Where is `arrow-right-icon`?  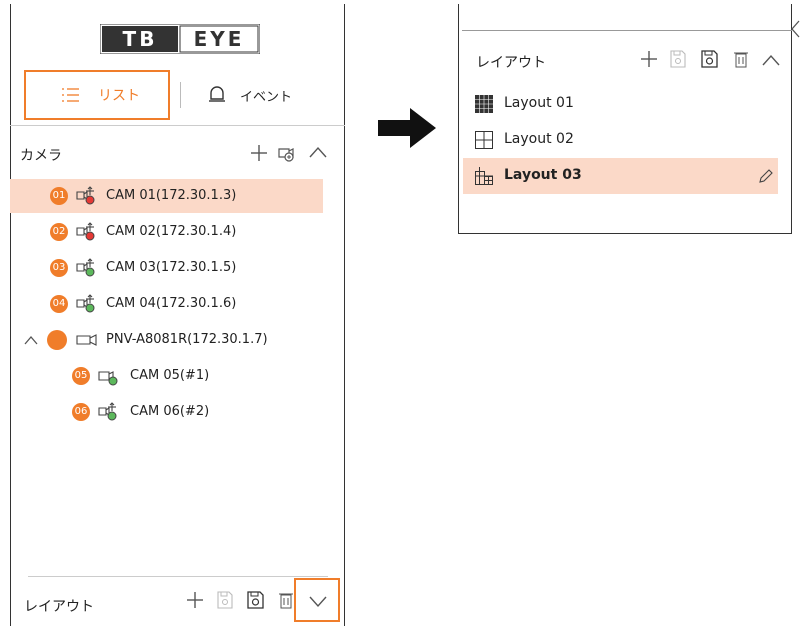
arrow-right-icon is located at coordinates (407, 128).